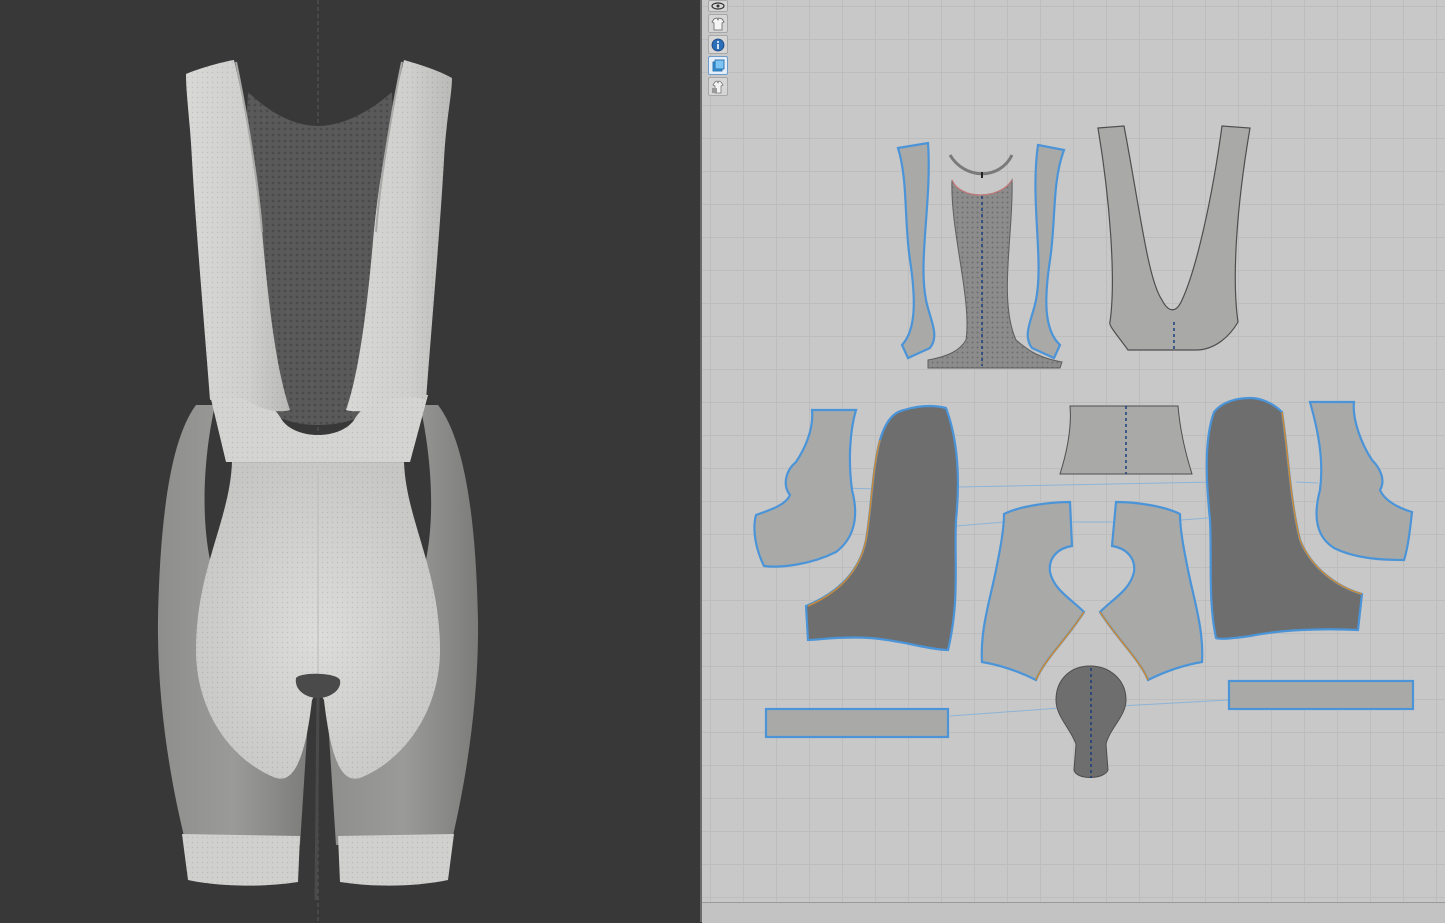  Describe the element at coordinates (805, 488) in the screenshot. I see `pattern-side-panel-left` at that location.